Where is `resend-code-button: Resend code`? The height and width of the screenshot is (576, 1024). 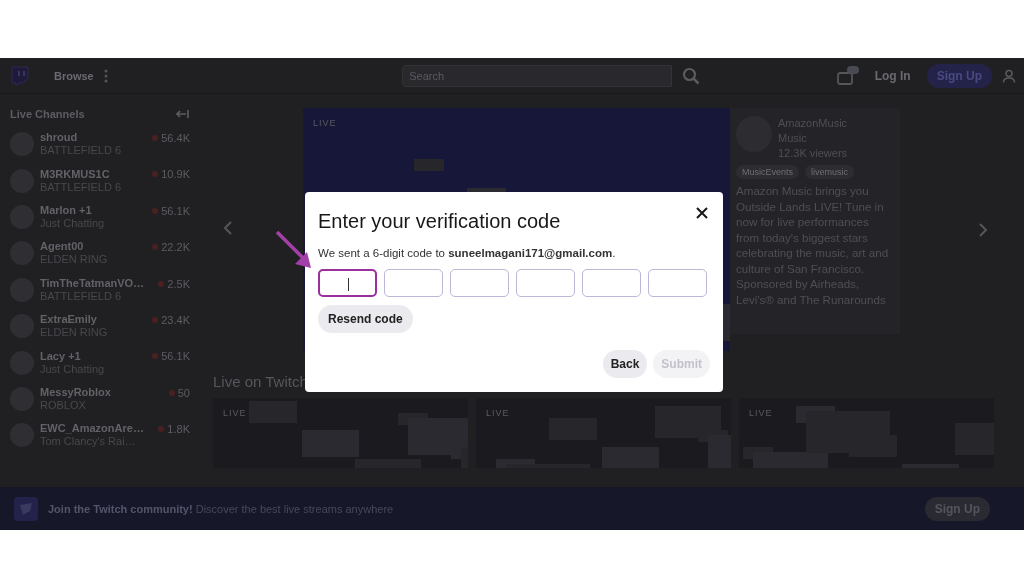 resend-code-button: Resend code is located at coordinates (365, 319).